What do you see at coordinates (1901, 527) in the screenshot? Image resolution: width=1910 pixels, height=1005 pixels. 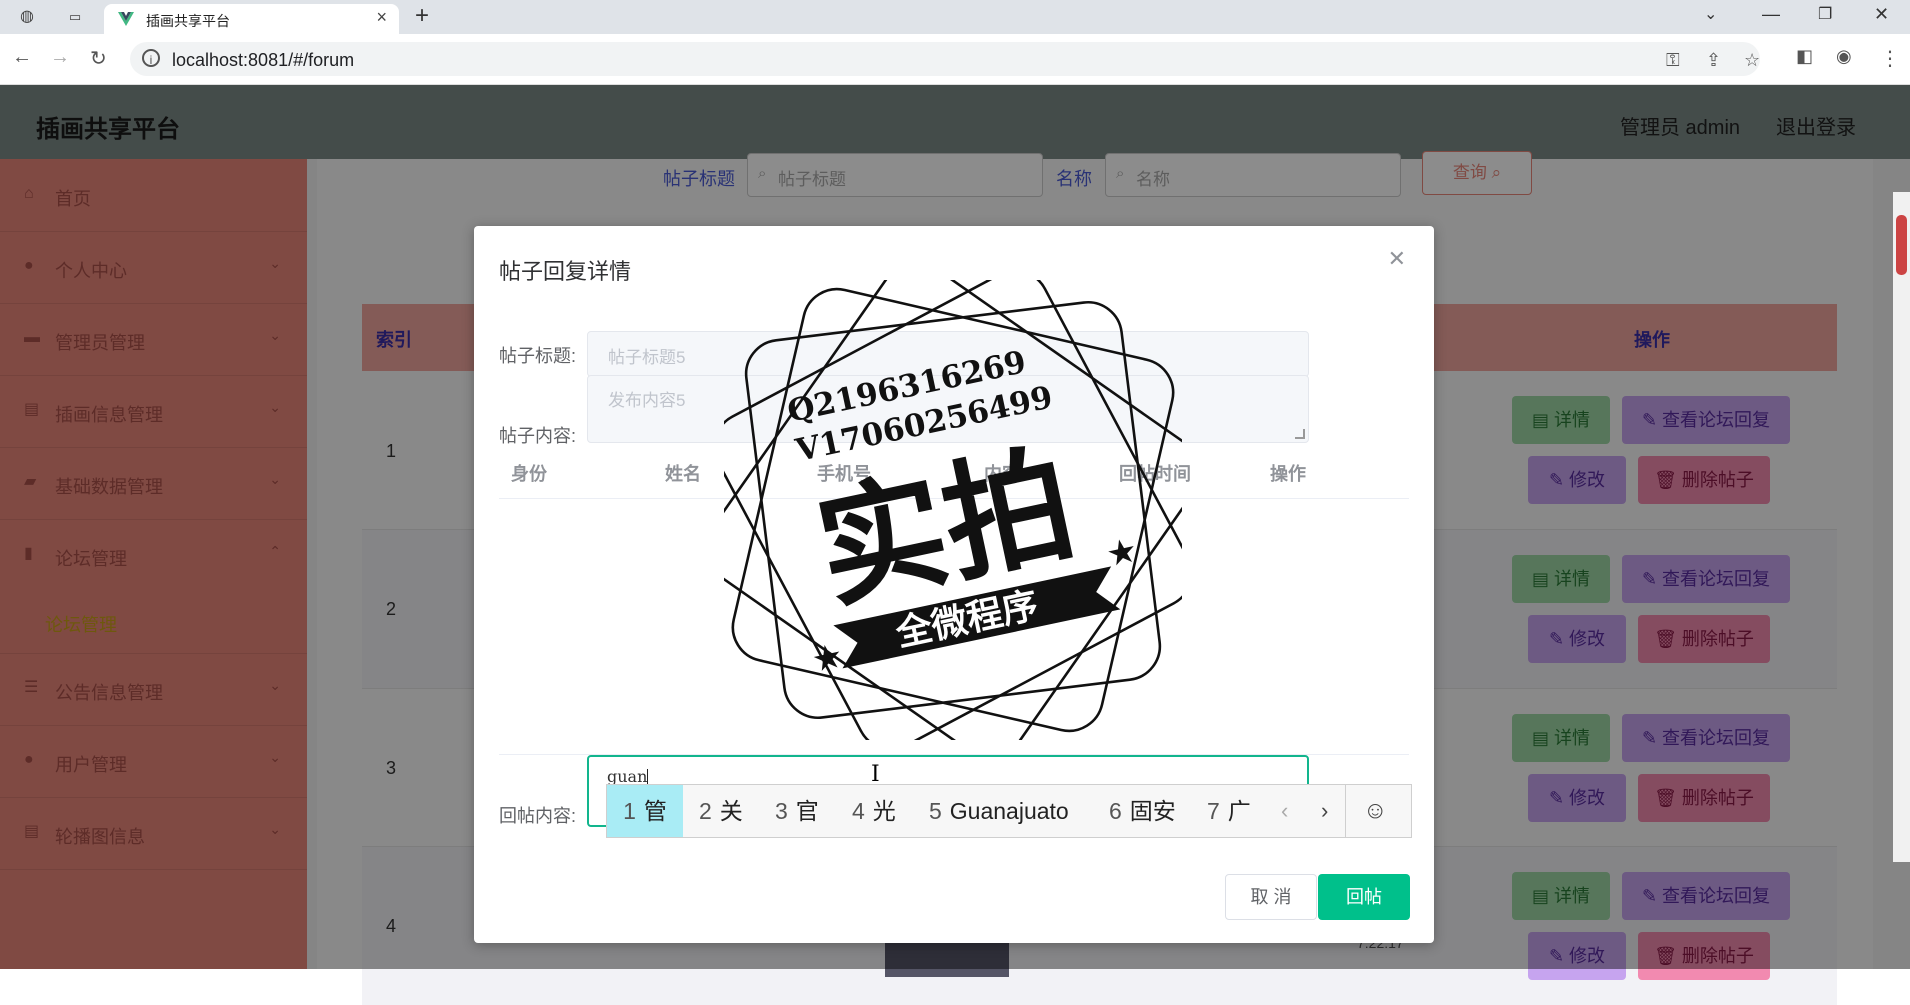 I see `scrollbar-track` at bounding box center [1901, 527].